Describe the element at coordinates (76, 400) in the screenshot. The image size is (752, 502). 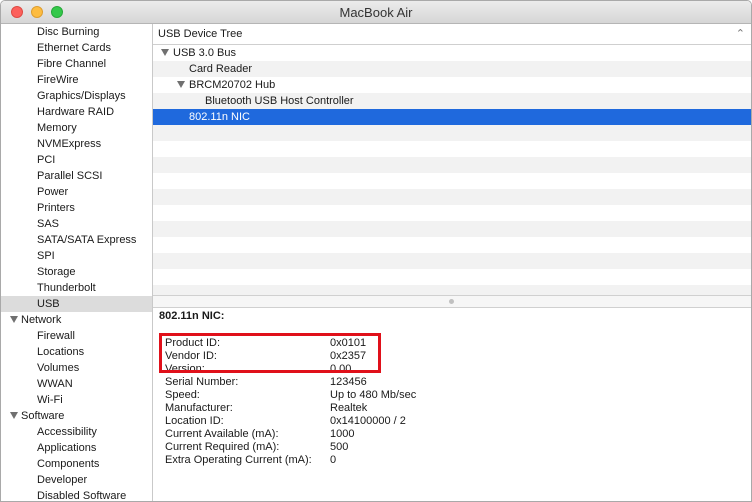
I see `sidebar-item: Wi-Fi` at that location.